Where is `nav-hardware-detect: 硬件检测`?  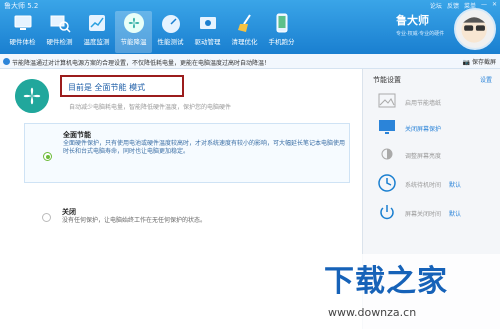 nav-hardware-detect: 硬件检测 is located at coordinates (59, 32).